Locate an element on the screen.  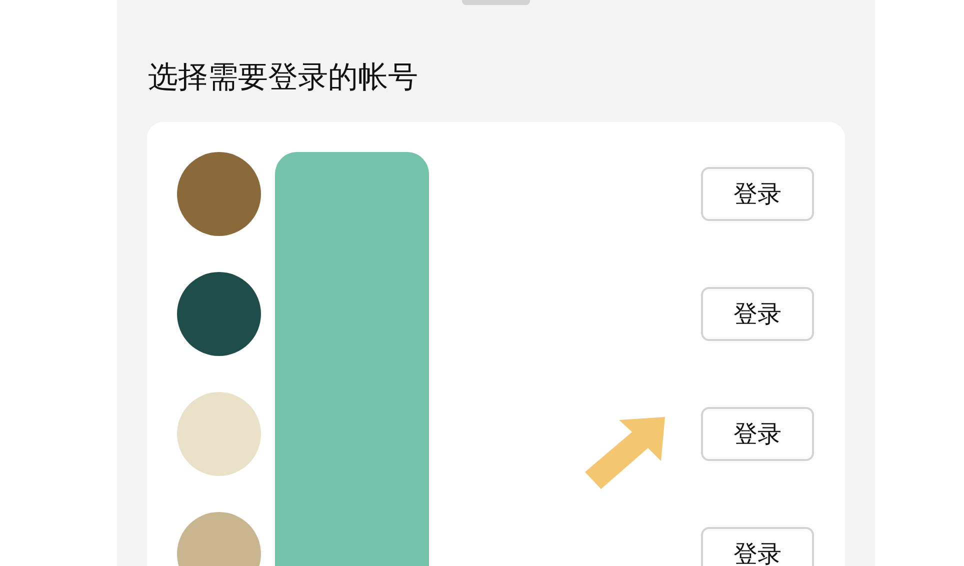
sheet-title: 选择需要登录的帐号 is located at coordinates (283, 78).